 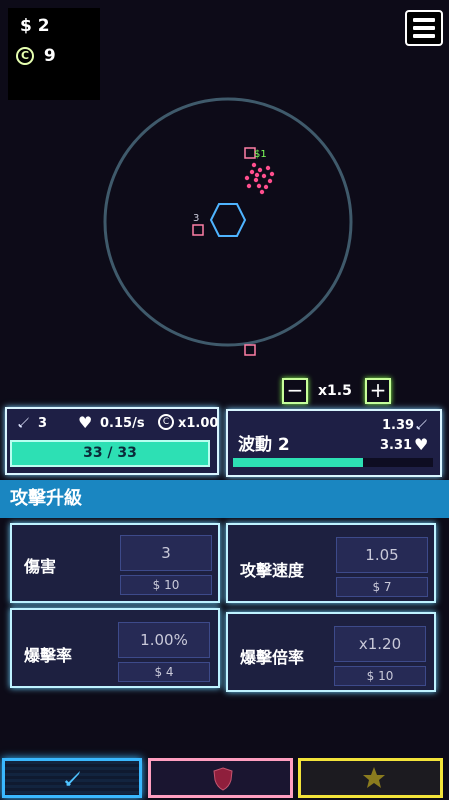 What do you see at coordinates (43, 423) in the screenshot?
I see `attack-stat: 3` at bounding box center [43, 423].